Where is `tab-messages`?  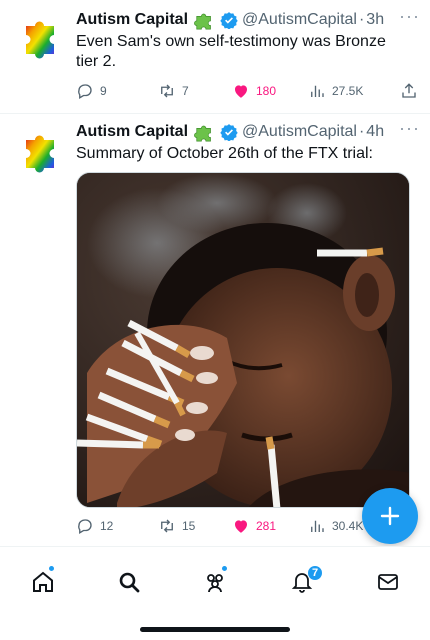
tab-messages is located at coordinates (388, 582).